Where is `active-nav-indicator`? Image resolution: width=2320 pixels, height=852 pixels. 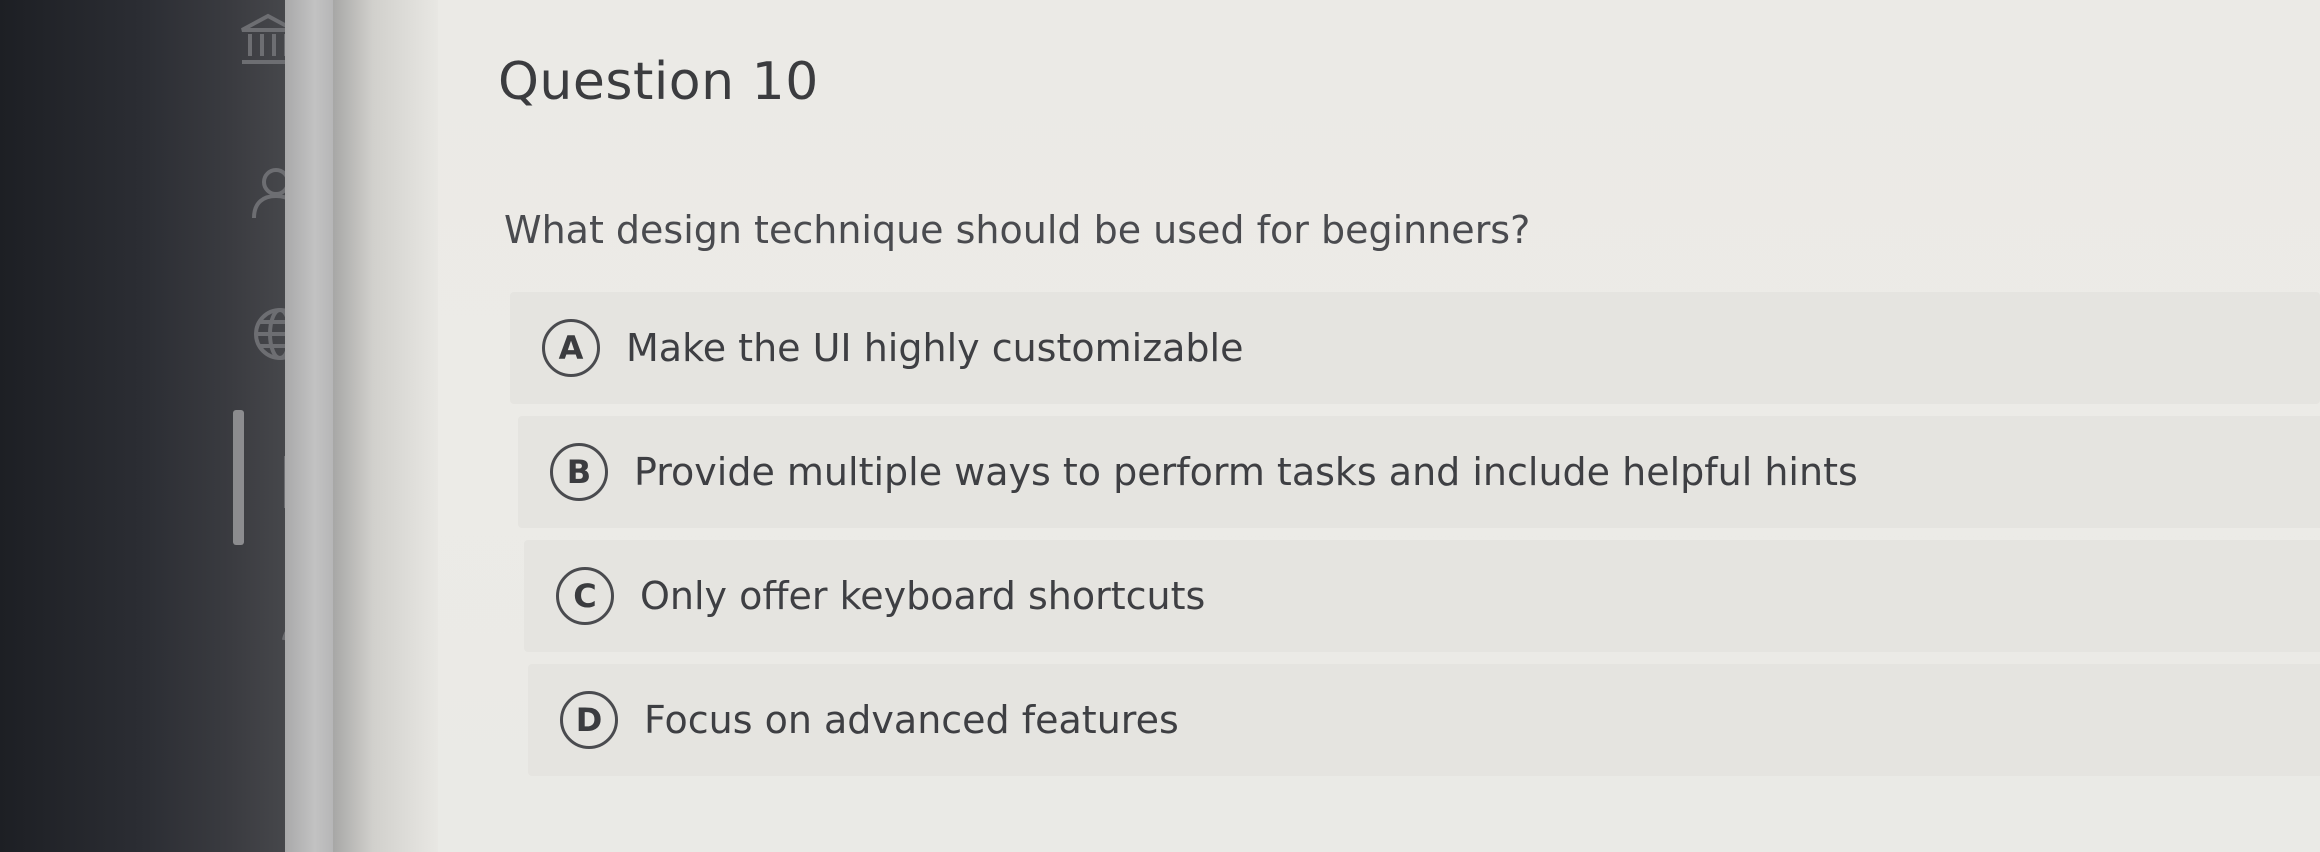
active-nav-indicator is located at coordinates (238, 477).